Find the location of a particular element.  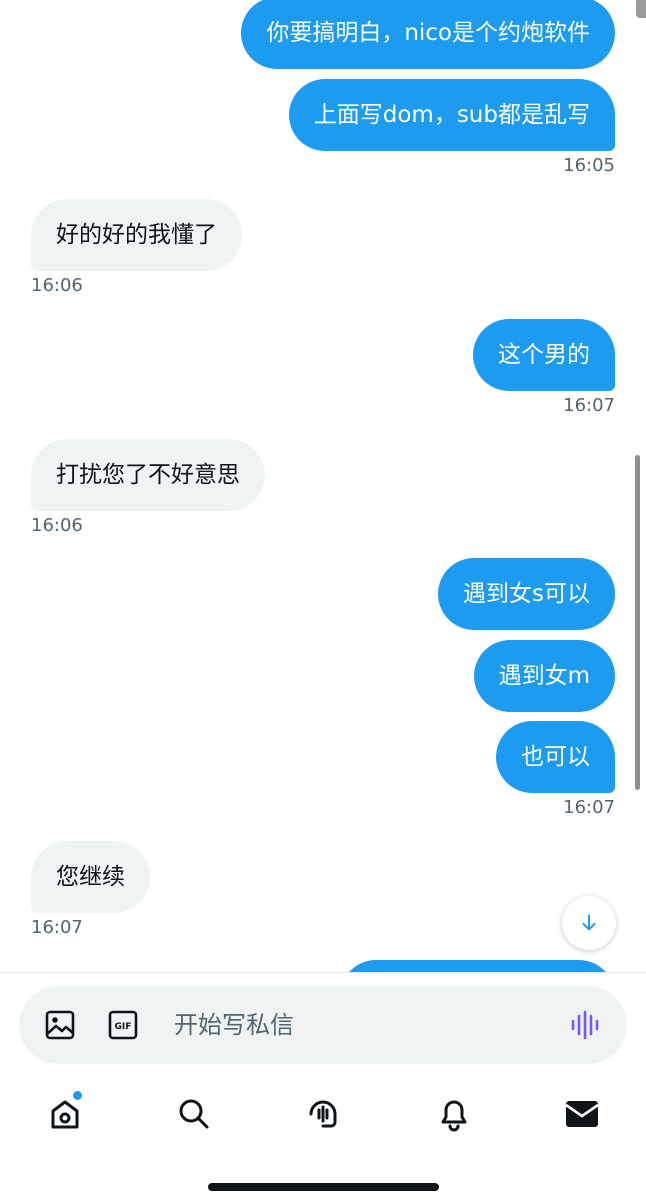

home-icon is located at coordinates (65, 1114).